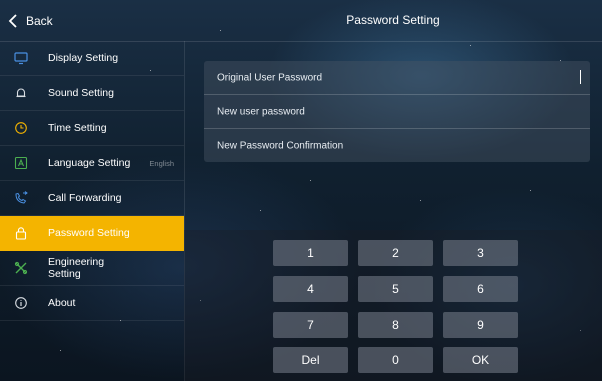  Describe the element at coordinates (21, 303) in the screenshot. I see `info-icon` at that location.